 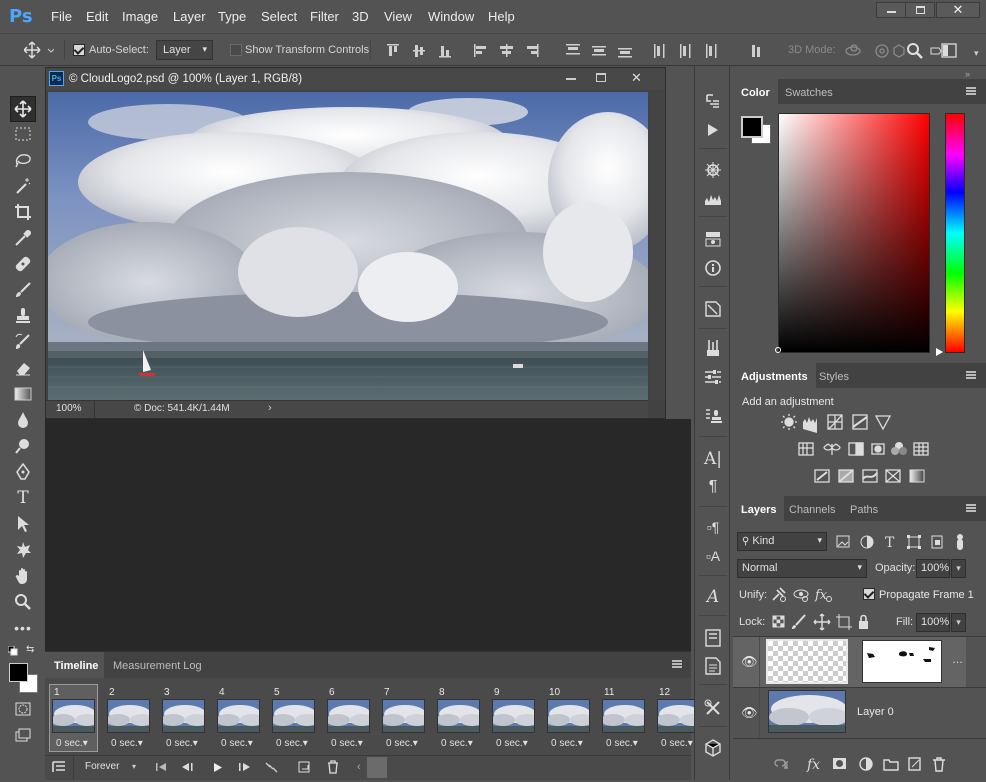 I want to click on color-panel-menu-icon, so click(x=971, y=91).